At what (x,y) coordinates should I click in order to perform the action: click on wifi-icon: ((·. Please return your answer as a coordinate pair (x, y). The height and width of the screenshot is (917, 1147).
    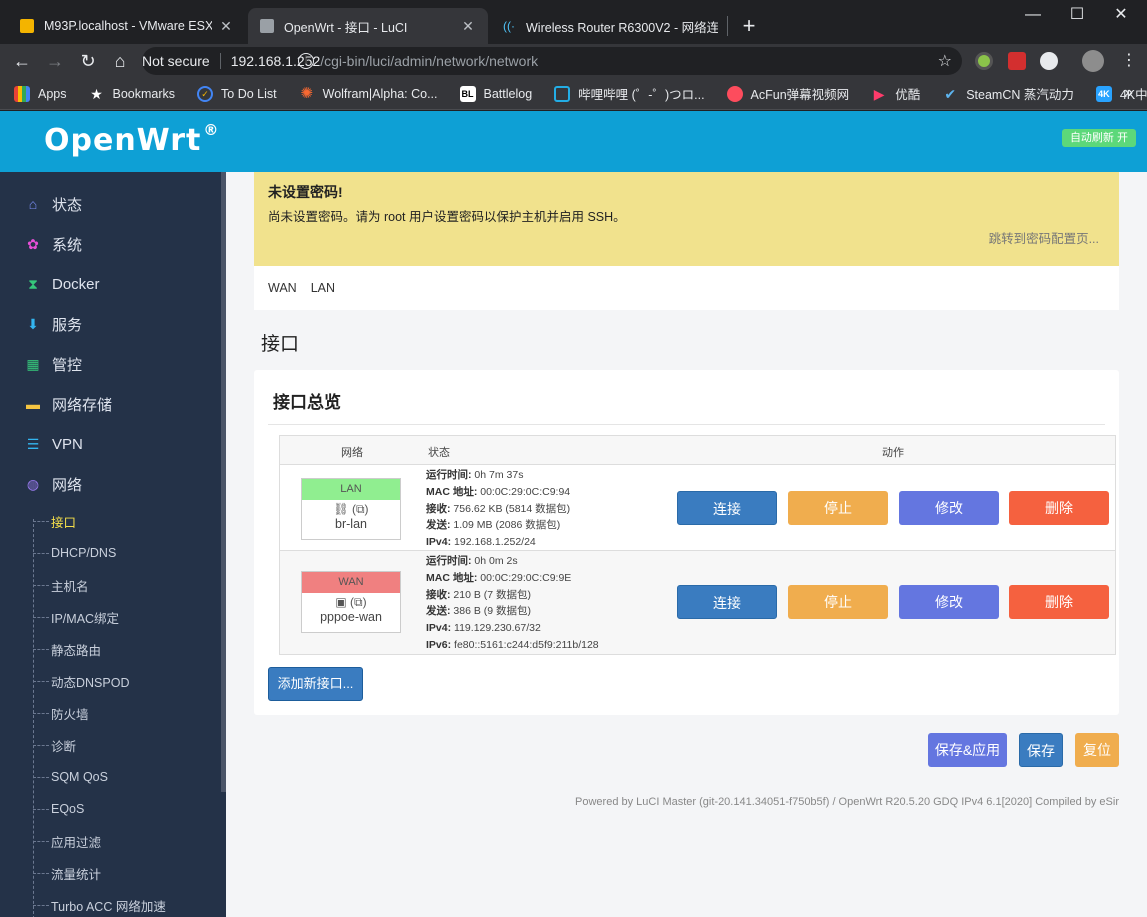
    Looking at the image, I should click on (509, 26).